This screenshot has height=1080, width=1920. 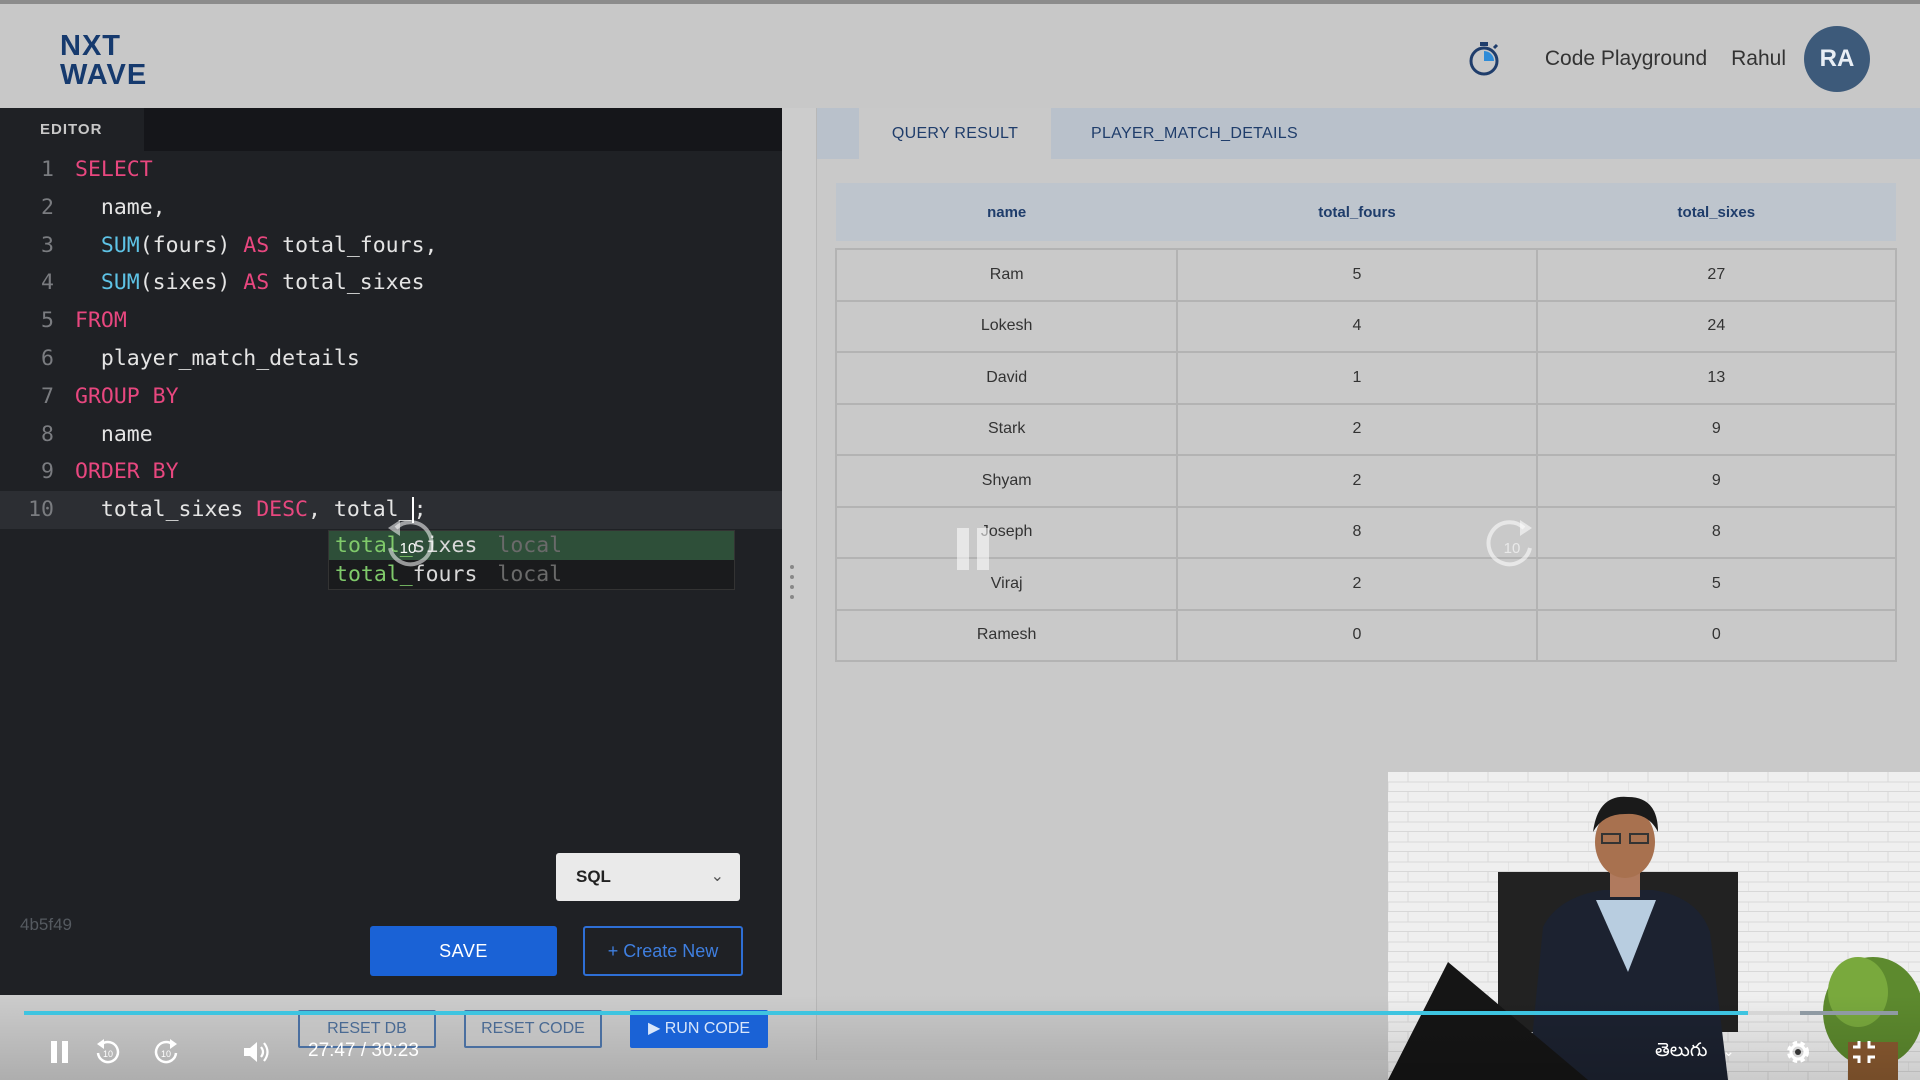 What do you see at coordinates (1758, 58) in the screenshot?
I see `user-name: Rahul` at bounding box center [1758, 58].